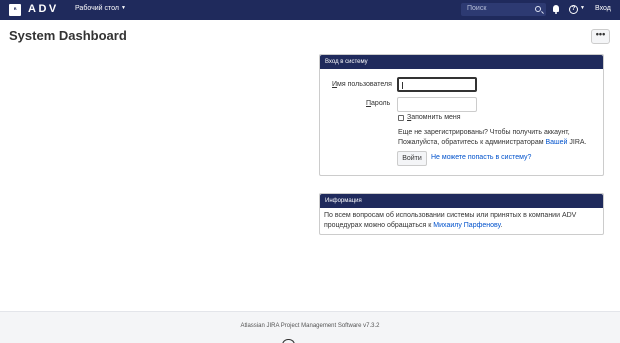  What do you see at coordinates (434, 117) in the screenshot?
I see `remember-me-label: Запомнить меня` at bounding box center [434, 117].